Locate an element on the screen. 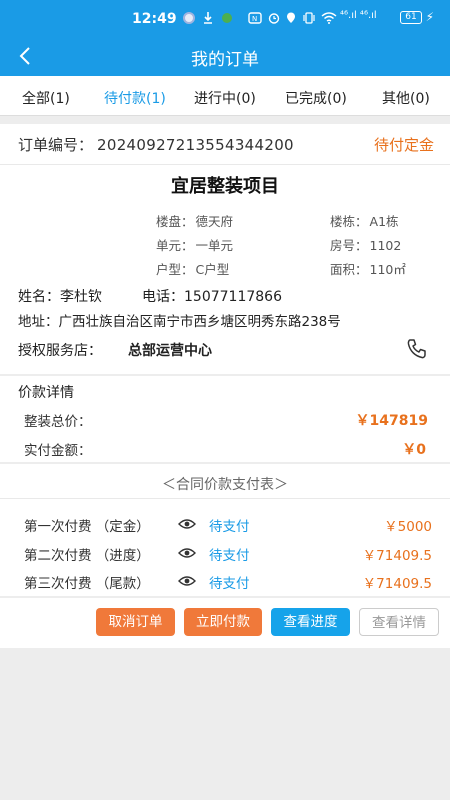  nfc-icon: N is located at coordinates (255, 18).